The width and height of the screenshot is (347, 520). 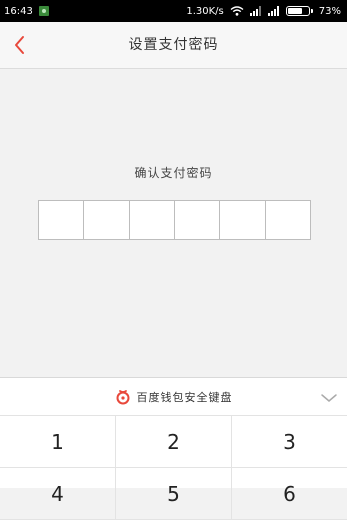 I want to click on notification-icon, so click(x=43, y=11).